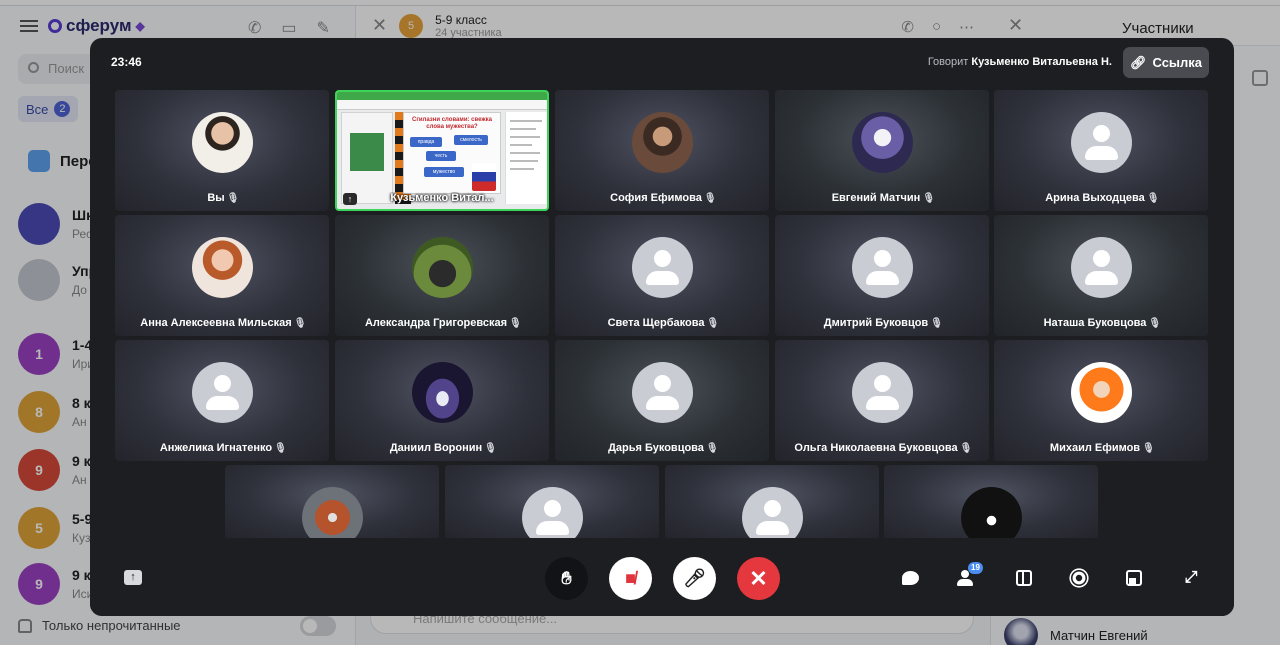  Describe the element at coordinates (216, 323) in the screenshot. I see `participant-name: Анна Алексеевна Мильская` at that location.